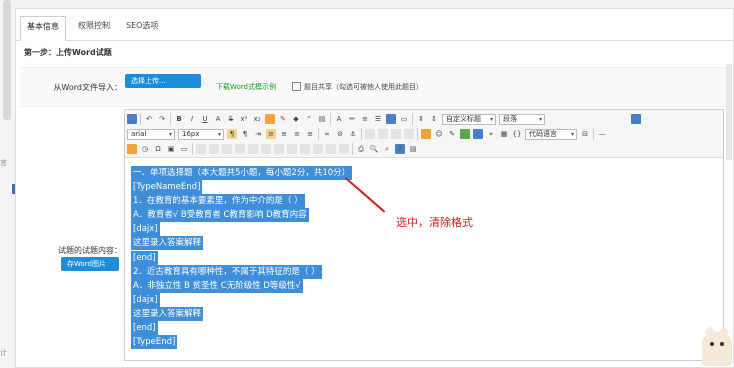 The image size is (734, 368). I want to click on content-line: 这里录入答案解释, so click(167, 313).